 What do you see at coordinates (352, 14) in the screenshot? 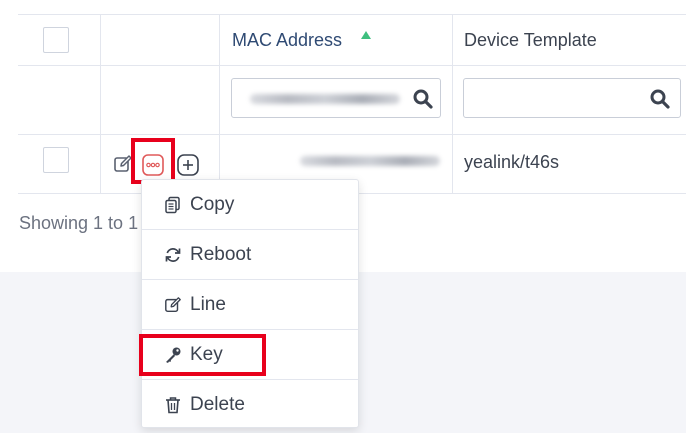
I see `table-top-border` at bounding box center [352, 14].